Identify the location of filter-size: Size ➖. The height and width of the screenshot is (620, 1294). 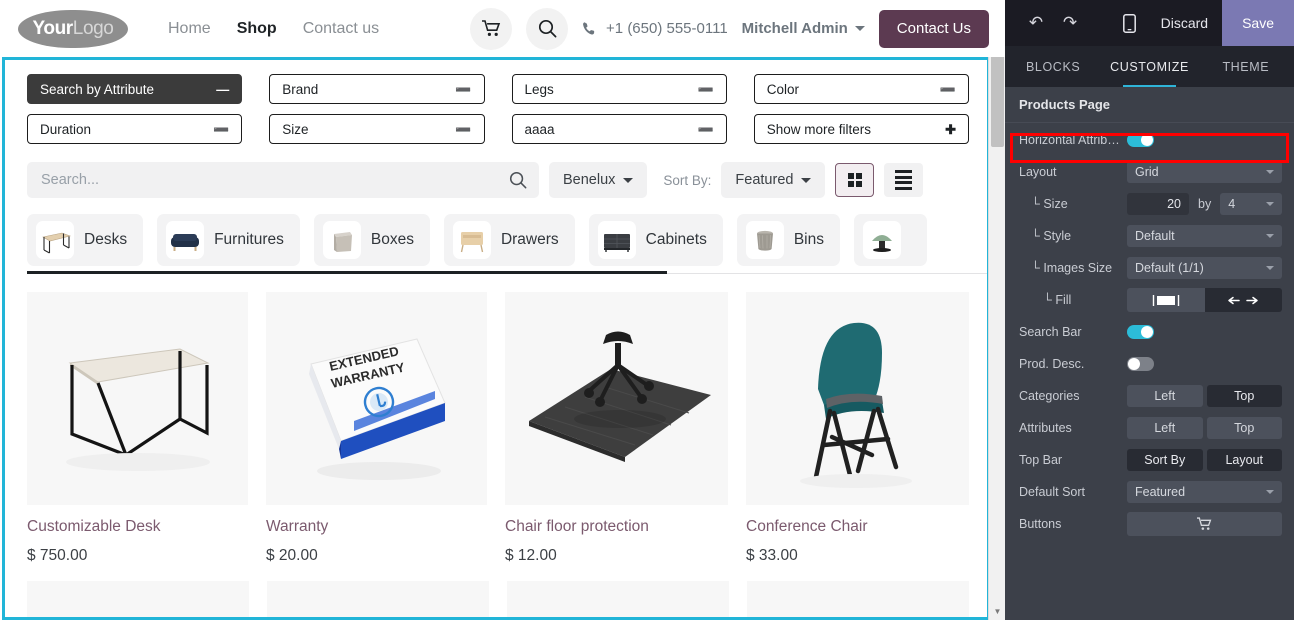
(377, 129).